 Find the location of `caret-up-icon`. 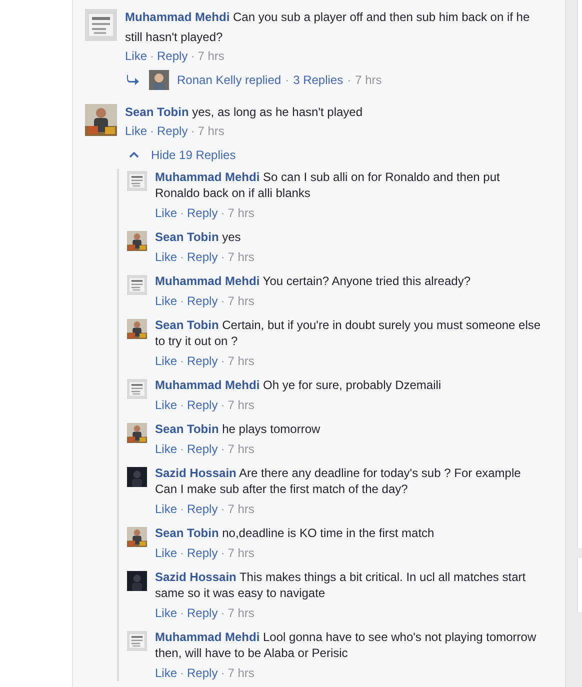

caret-up-icon is located at coordinates (134, 155).